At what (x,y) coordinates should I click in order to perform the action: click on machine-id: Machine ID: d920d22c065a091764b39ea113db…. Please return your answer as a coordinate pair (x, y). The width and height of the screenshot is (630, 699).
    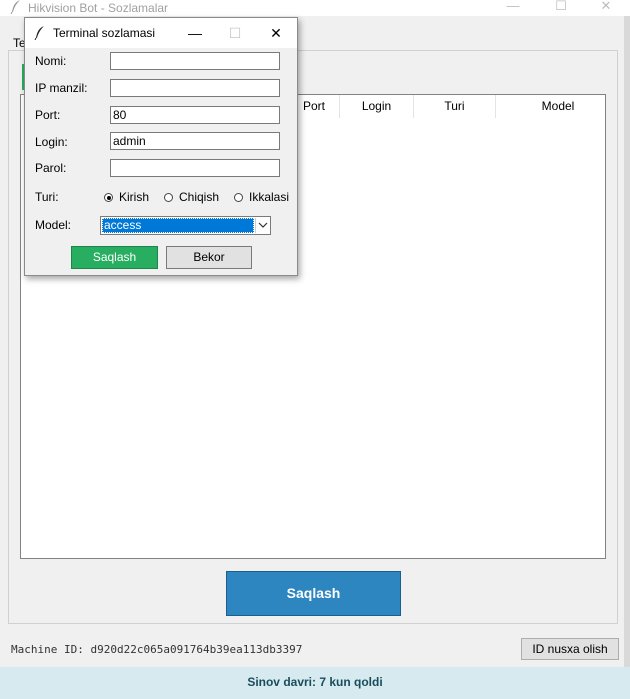
    Looking at the image, I should click on (157, 649).